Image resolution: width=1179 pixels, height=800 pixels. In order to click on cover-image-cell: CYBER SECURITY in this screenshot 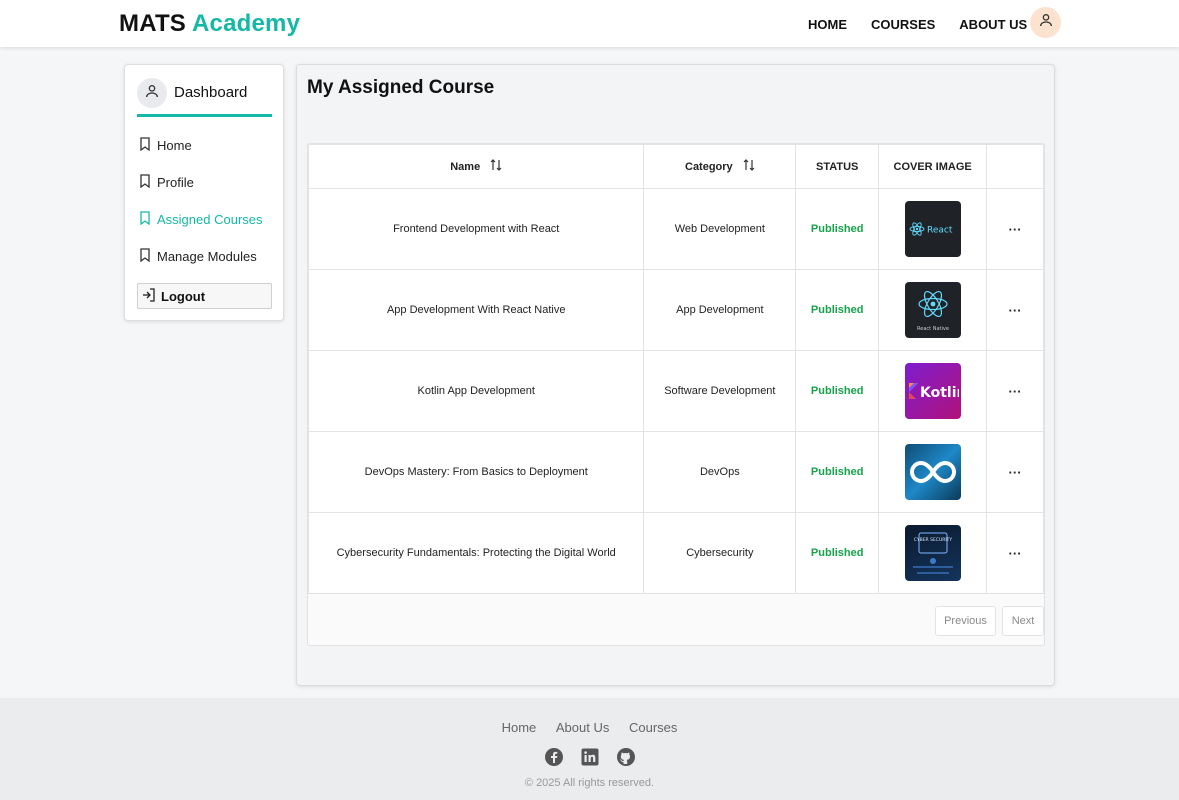, I will do `click(933, 553)`.